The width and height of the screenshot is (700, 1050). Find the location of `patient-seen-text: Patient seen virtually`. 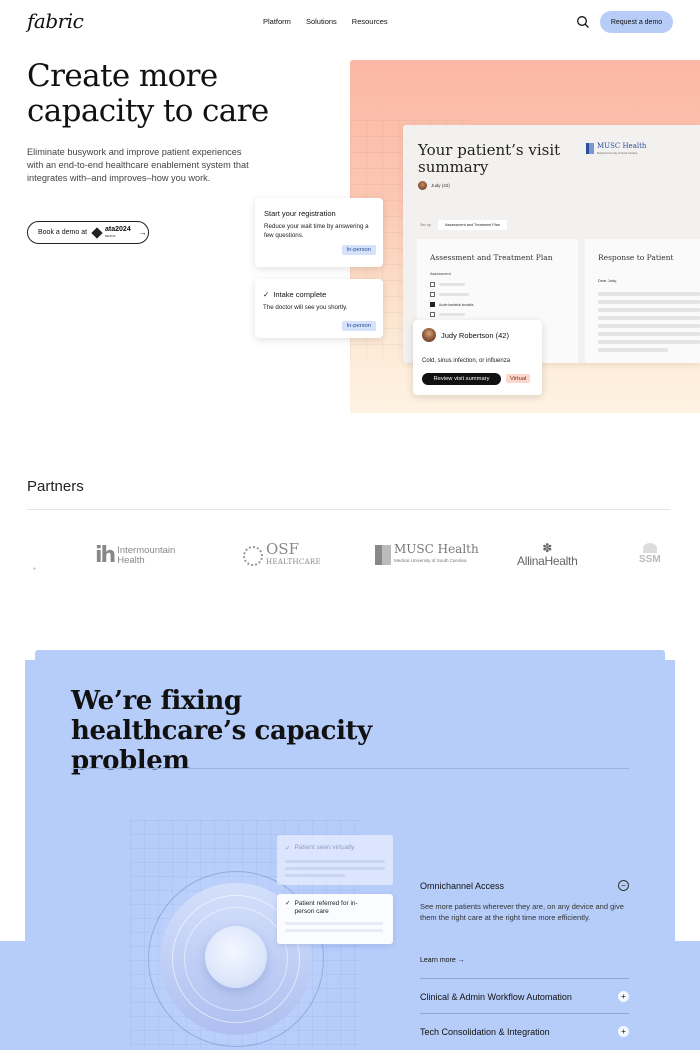

patient-seen-text: Patient seen virtually is located at coordinates (324, 847).